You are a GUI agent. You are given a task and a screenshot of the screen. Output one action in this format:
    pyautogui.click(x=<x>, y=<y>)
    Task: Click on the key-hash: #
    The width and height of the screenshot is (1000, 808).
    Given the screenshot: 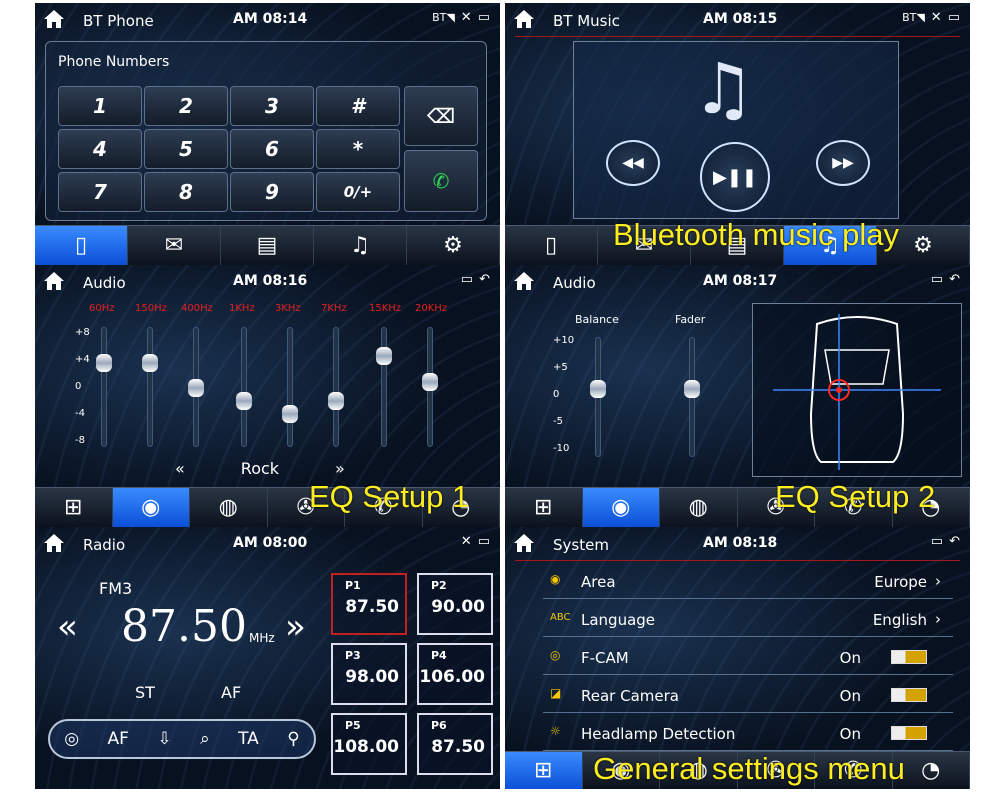 What is the action you would take?
    pyautogui.click(x=358, y=106)
    